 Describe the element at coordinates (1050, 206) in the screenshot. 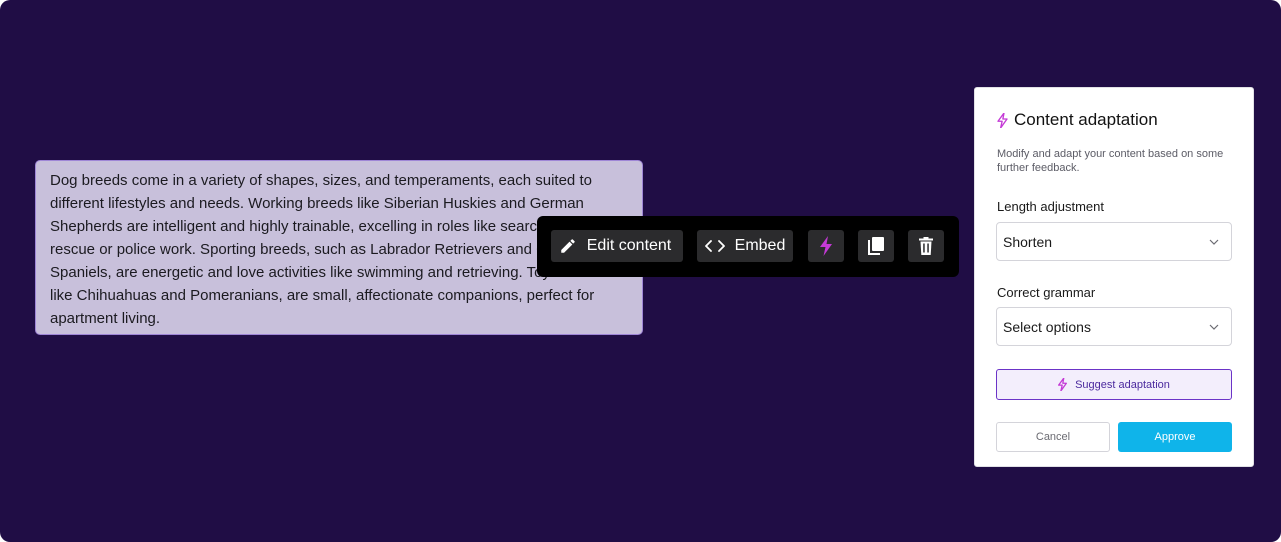

I see `length-adjustment-label: Length adjustment` at that location.